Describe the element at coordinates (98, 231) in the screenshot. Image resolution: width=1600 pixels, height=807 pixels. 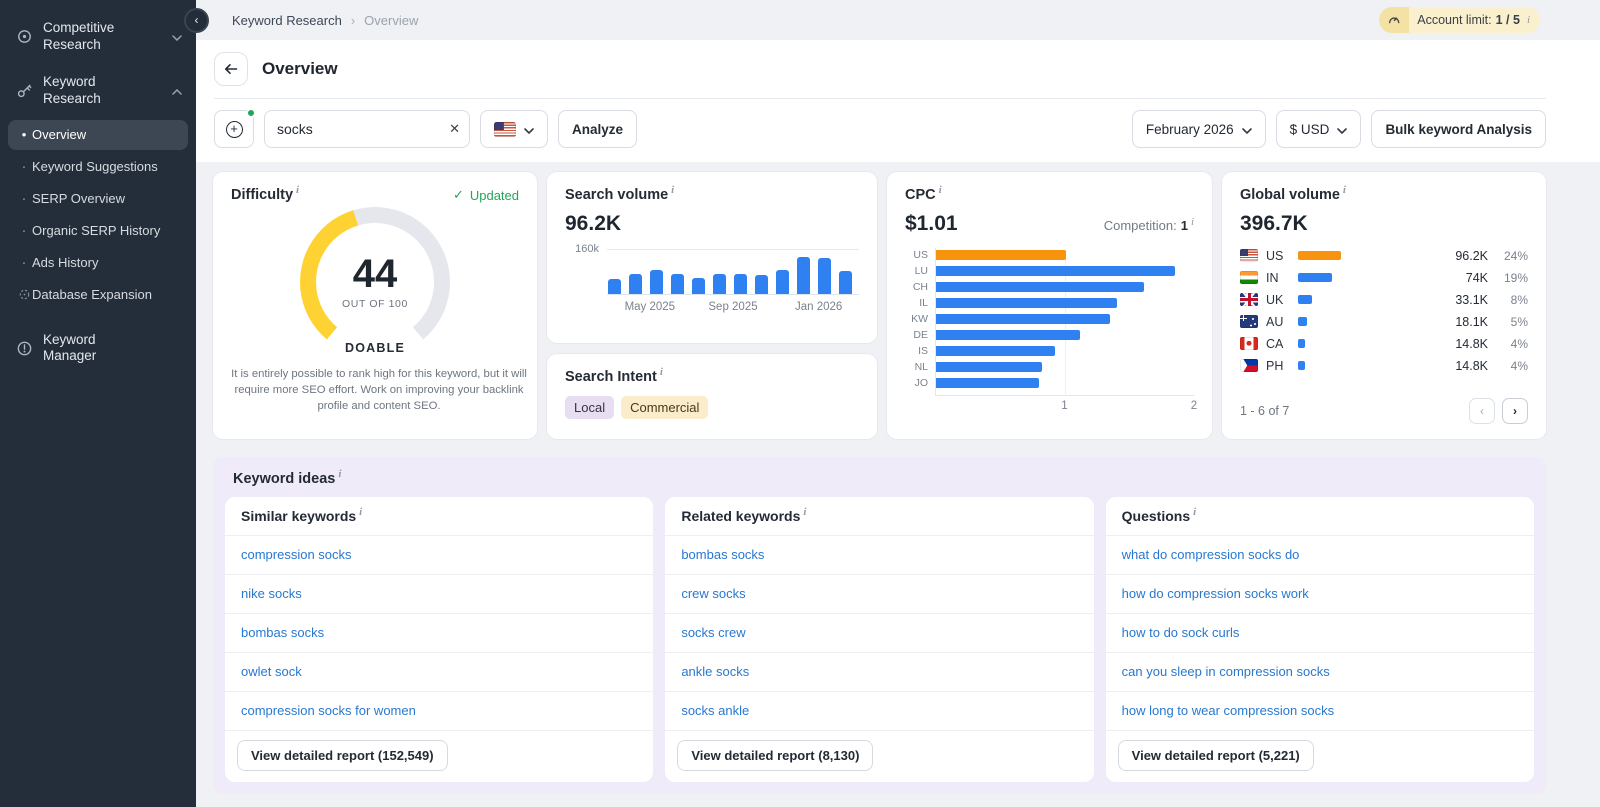
I see `sidebar-item-organic-serp-history: · Organic SERP History` at that location.